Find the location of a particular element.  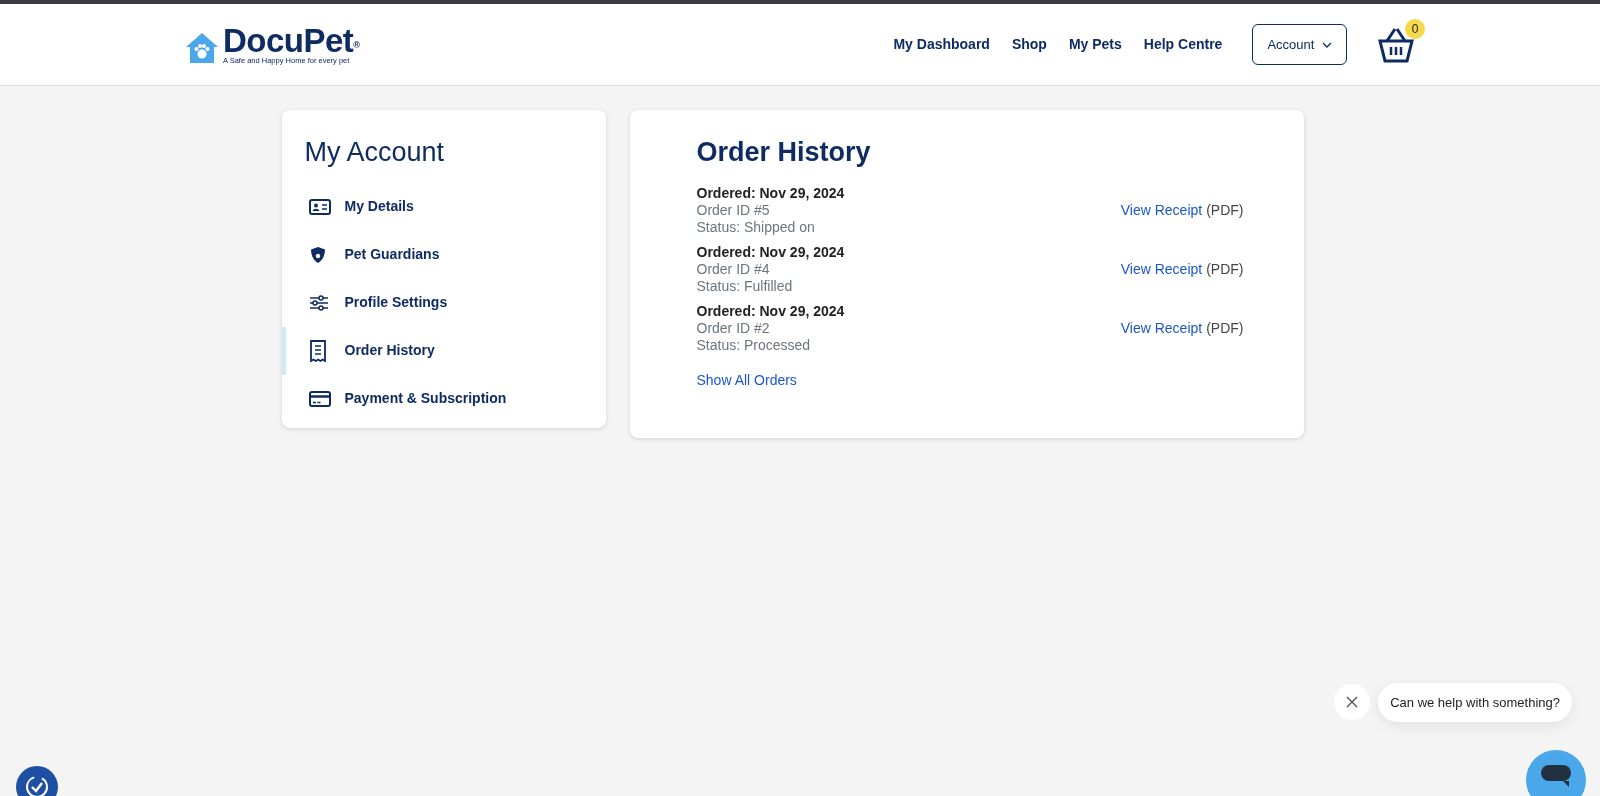

sidebar-item: My Details is located at coordinates (443, 206).